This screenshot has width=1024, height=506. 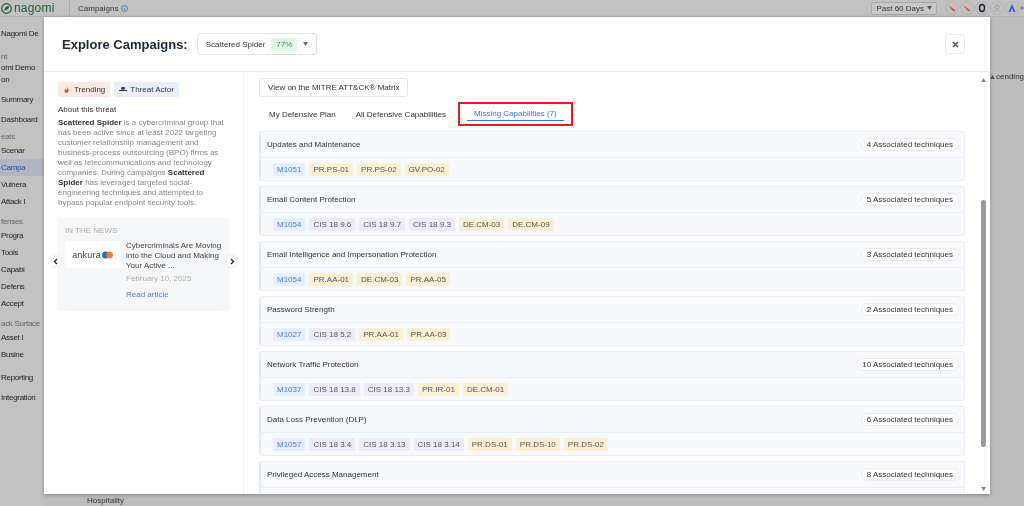 What do you see at coordinates (123, 89) in the screenshot?
I see `hat-icon` at bounding box center [123, 89].